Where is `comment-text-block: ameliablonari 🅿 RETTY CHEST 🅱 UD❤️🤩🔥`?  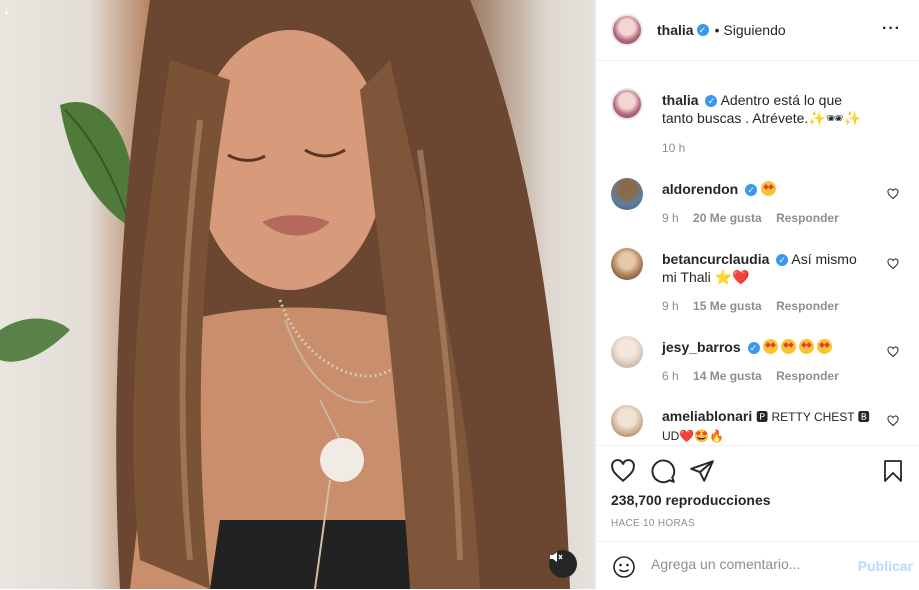
comment-text-block: ameliablonari 🅿 RETTY CHEST 🅱 UD❤️🤩🔥 is located at coordinates (767, 425).